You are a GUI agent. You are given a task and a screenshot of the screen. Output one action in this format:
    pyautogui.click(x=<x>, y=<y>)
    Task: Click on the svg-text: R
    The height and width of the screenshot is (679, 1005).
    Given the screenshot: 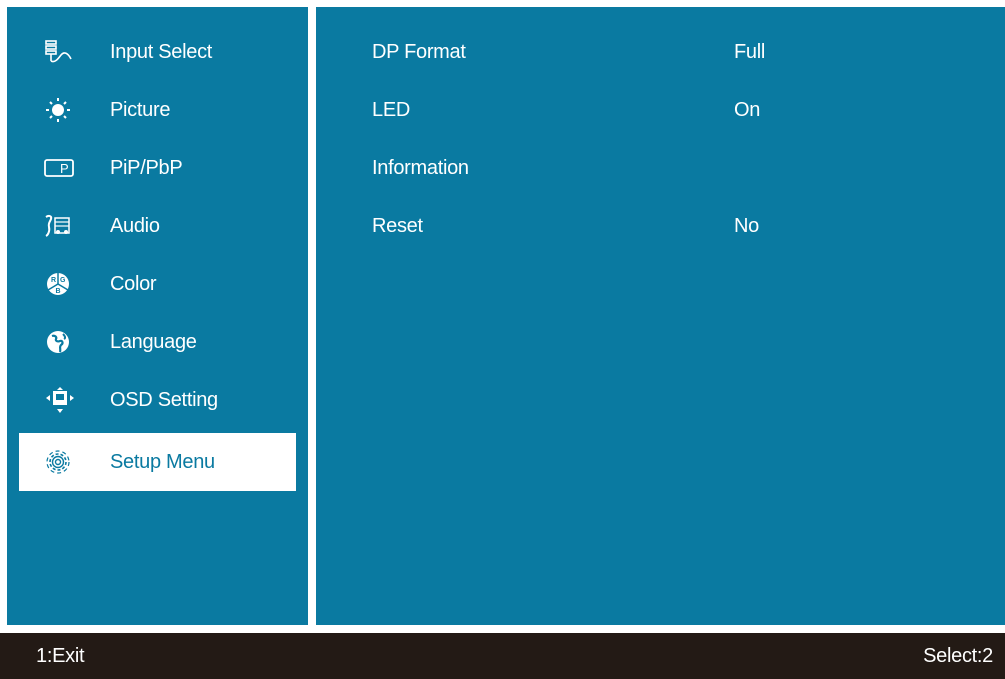 What is the action you would take?
    pyautogui.click(x=53, y=280)
    